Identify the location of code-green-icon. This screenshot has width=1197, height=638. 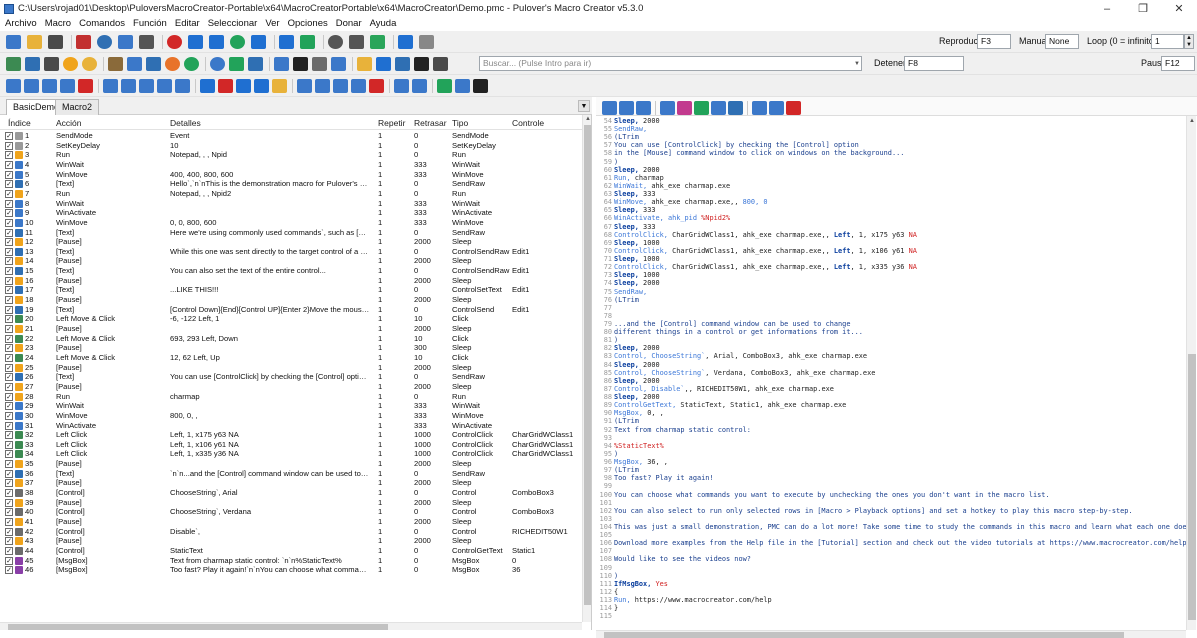
(701, 108).